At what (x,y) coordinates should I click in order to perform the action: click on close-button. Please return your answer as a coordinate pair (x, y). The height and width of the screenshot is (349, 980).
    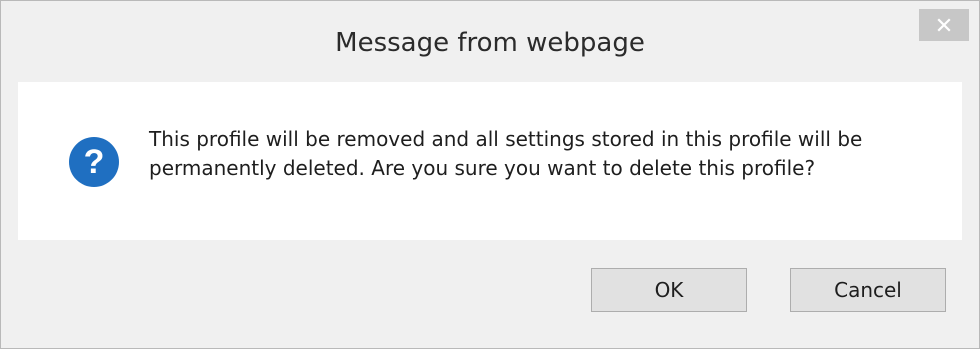
    Looking at the image, I should click on (944, 25).